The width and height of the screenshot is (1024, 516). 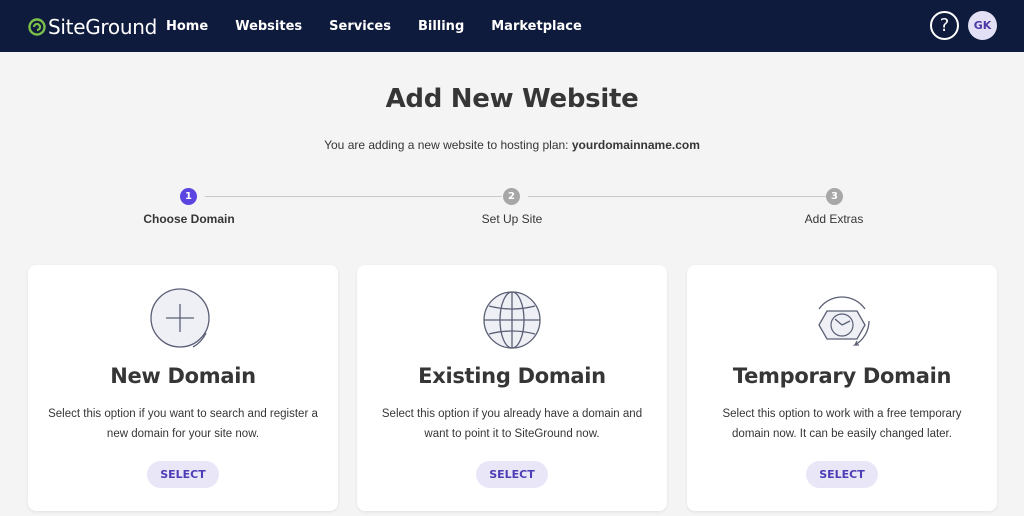 What do you see at coordinates (512, 376) in the screenshot?
I see `card-title: Existing Domain` at bounding box center [512, 376].